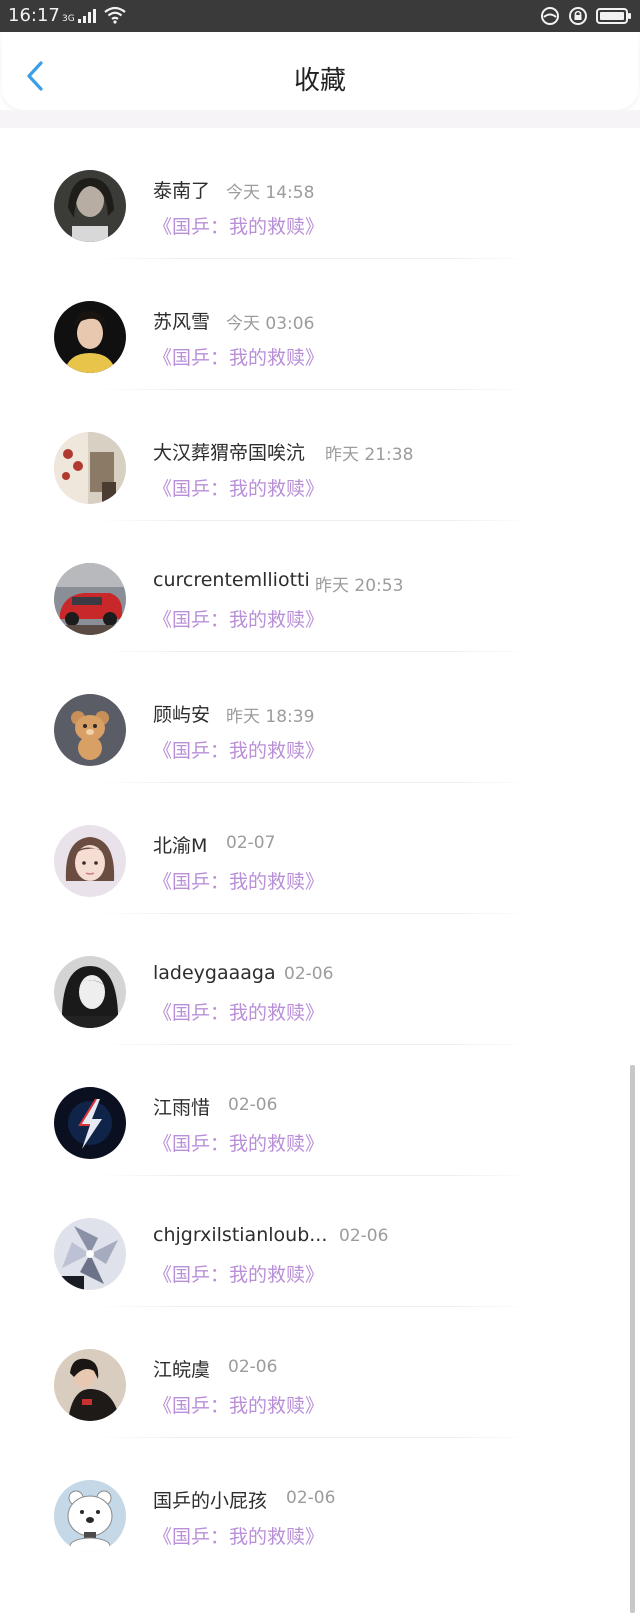 The image size is (640, 1615). What do you see at coordinates (182, 191) in the screenshot?
I see `user-name: 泰南了` at bounding box center [182, 191].